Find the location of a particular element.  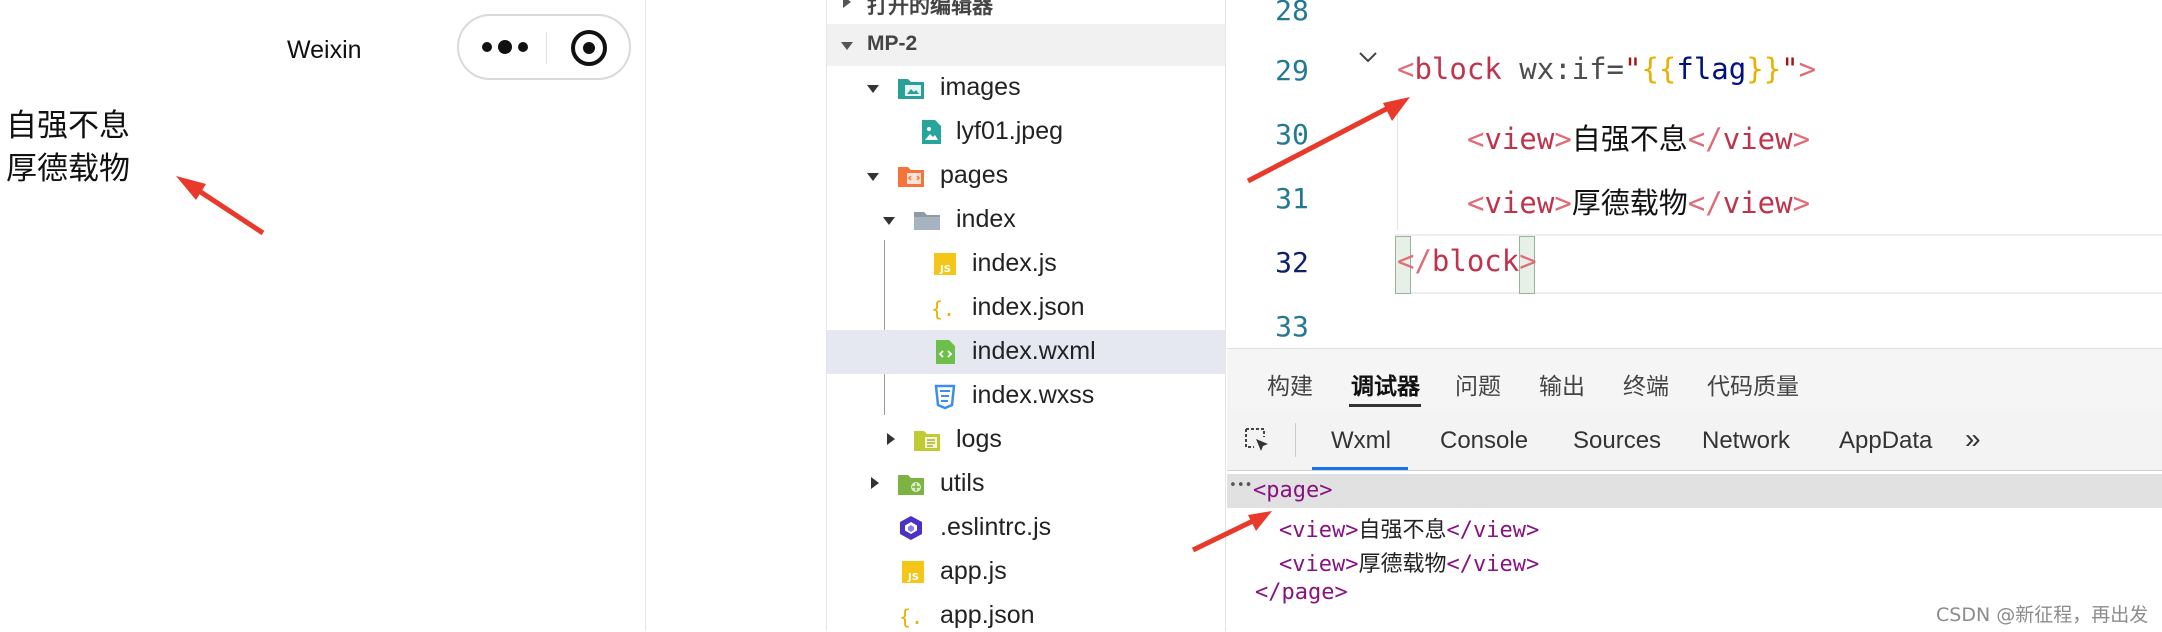

tree-item-label: index.json is located at coordinates (1028, 307).